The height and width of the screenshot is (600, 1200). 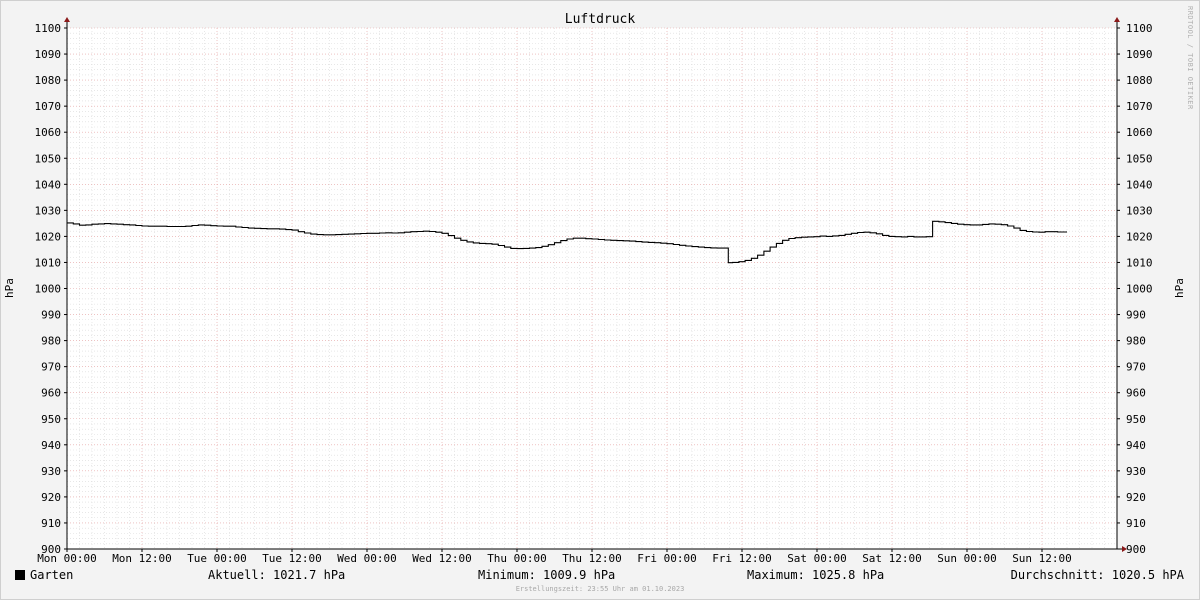 What do you see at coordinates (1139, 236) in the screenshot?
I see `y-tick-label-right: 1020` at bounding box center [1139, 236].